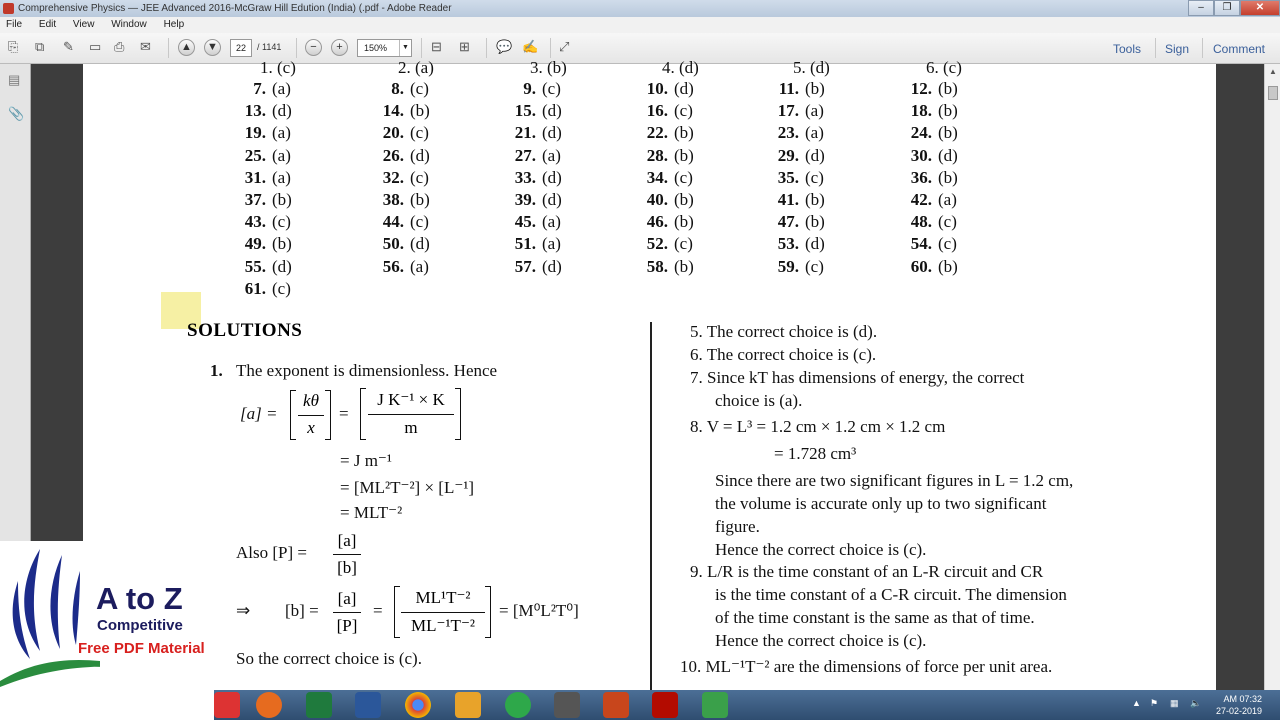  Describe the element at coordinates (347, 540) in the screenshot. I see `also-numerator: [a]` at that location.